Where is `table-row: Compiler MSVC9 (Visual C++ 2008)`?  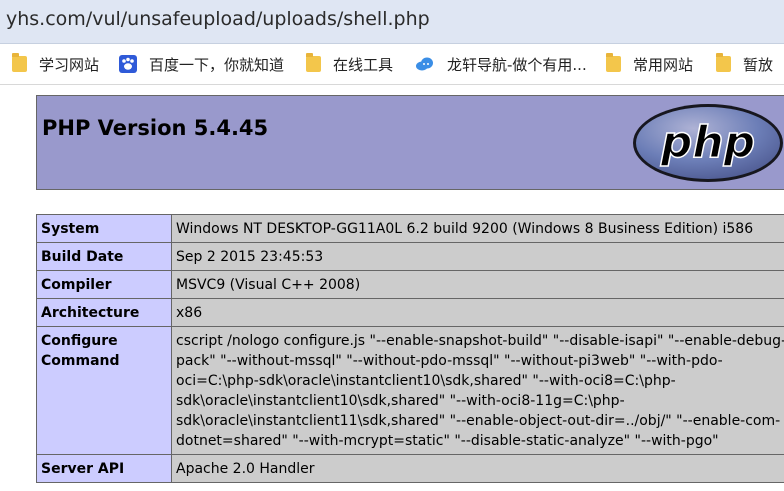 table-row: Compiler MSVC9 (Visual C++ 2008) is located at coordinates (410, 284).